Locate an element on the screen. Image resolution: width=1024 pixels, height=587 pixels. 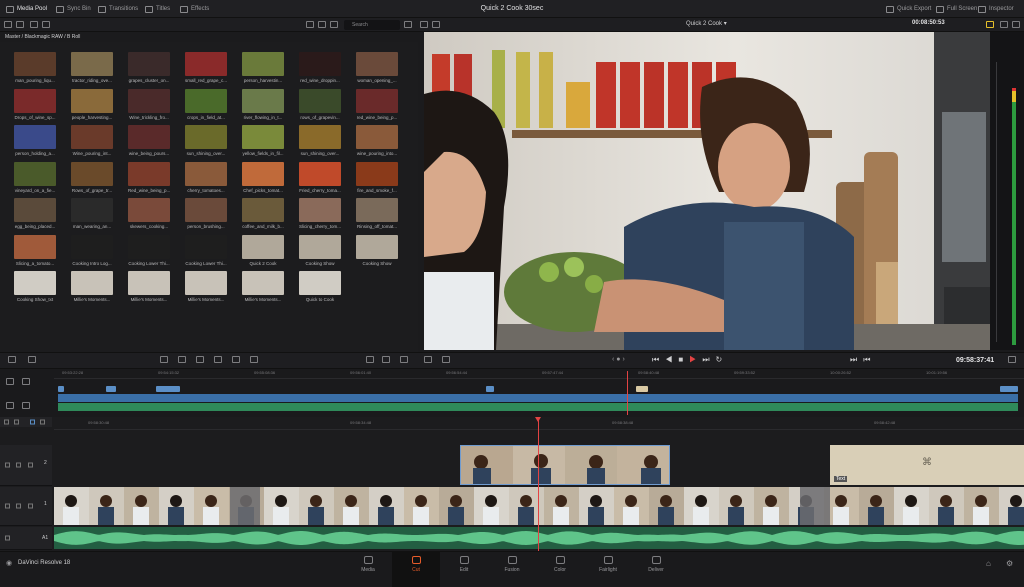
snapping-icon is located at coordinates (386, 359).